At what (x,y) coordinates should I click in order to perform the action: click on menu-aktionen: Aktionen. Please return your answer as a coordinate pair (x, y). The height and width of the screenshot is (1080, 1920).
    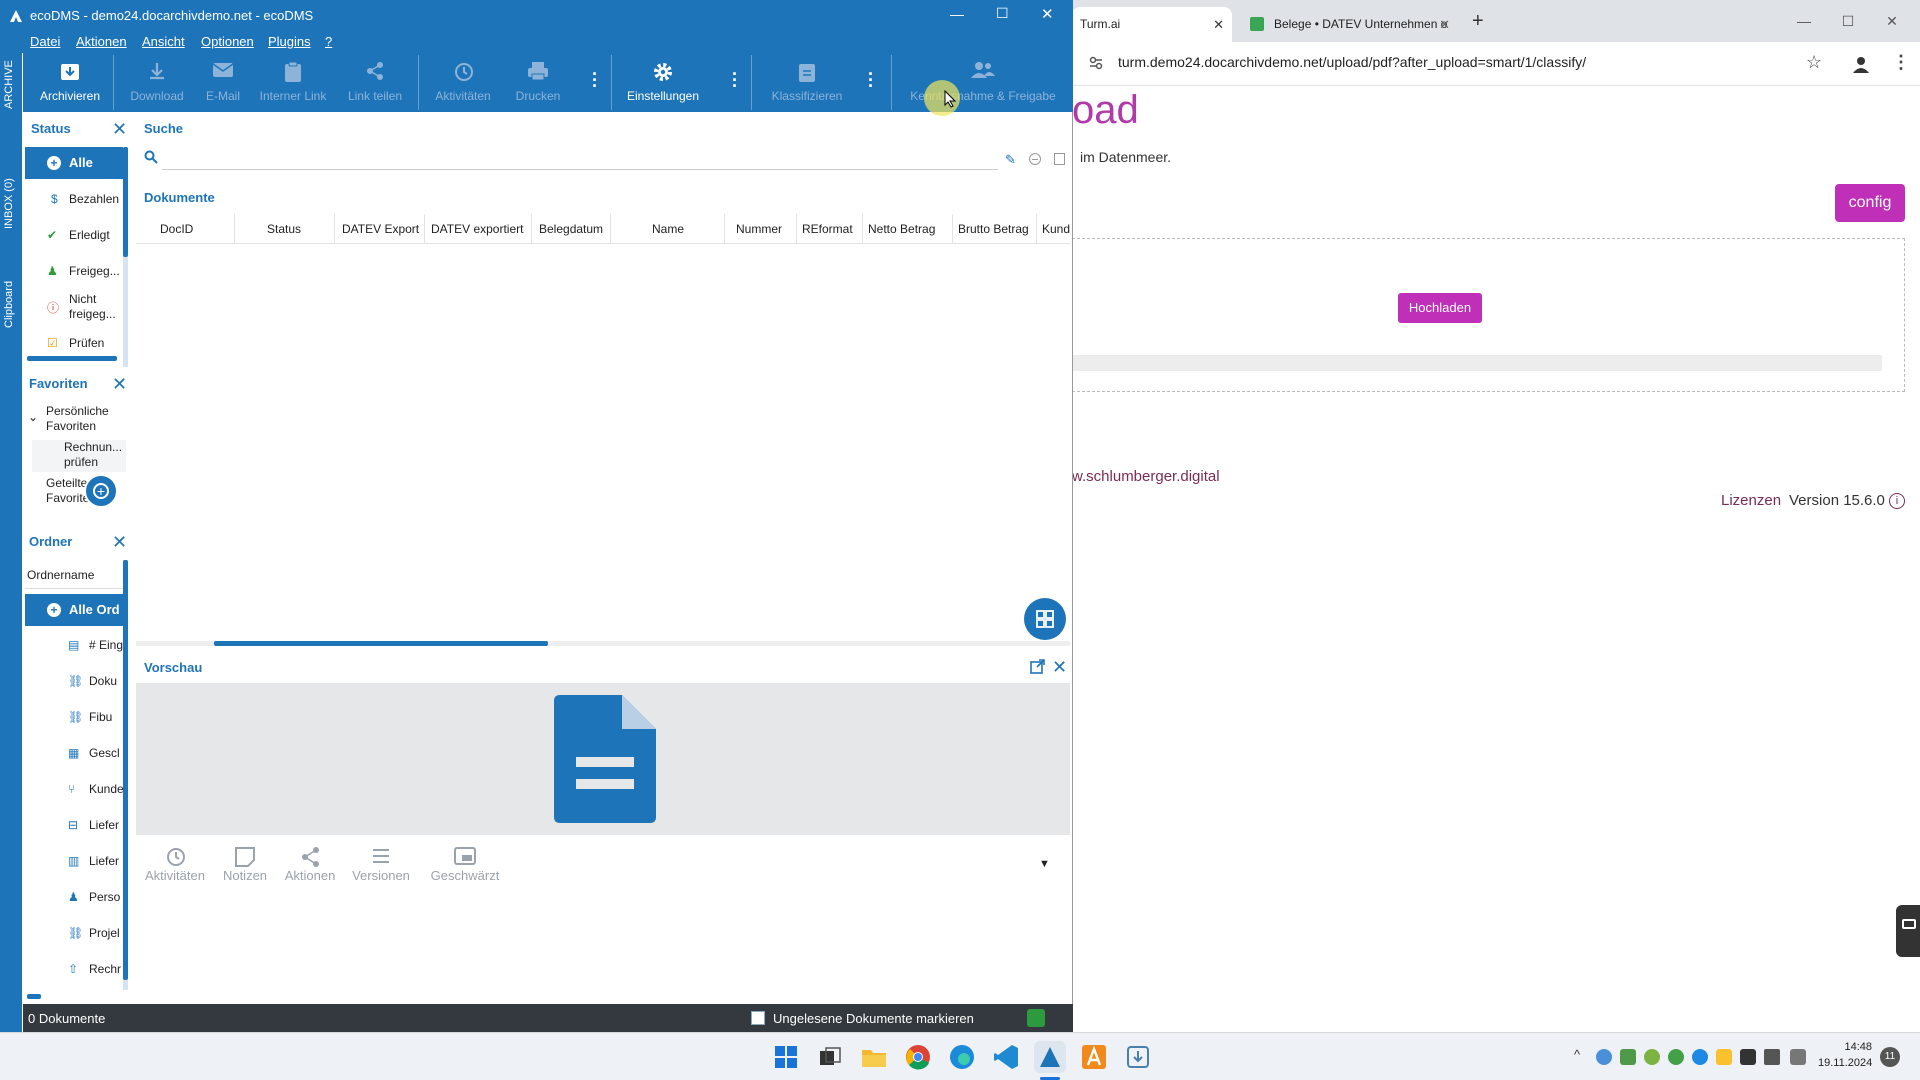
    Looking at the image, I should click on (101, 41).